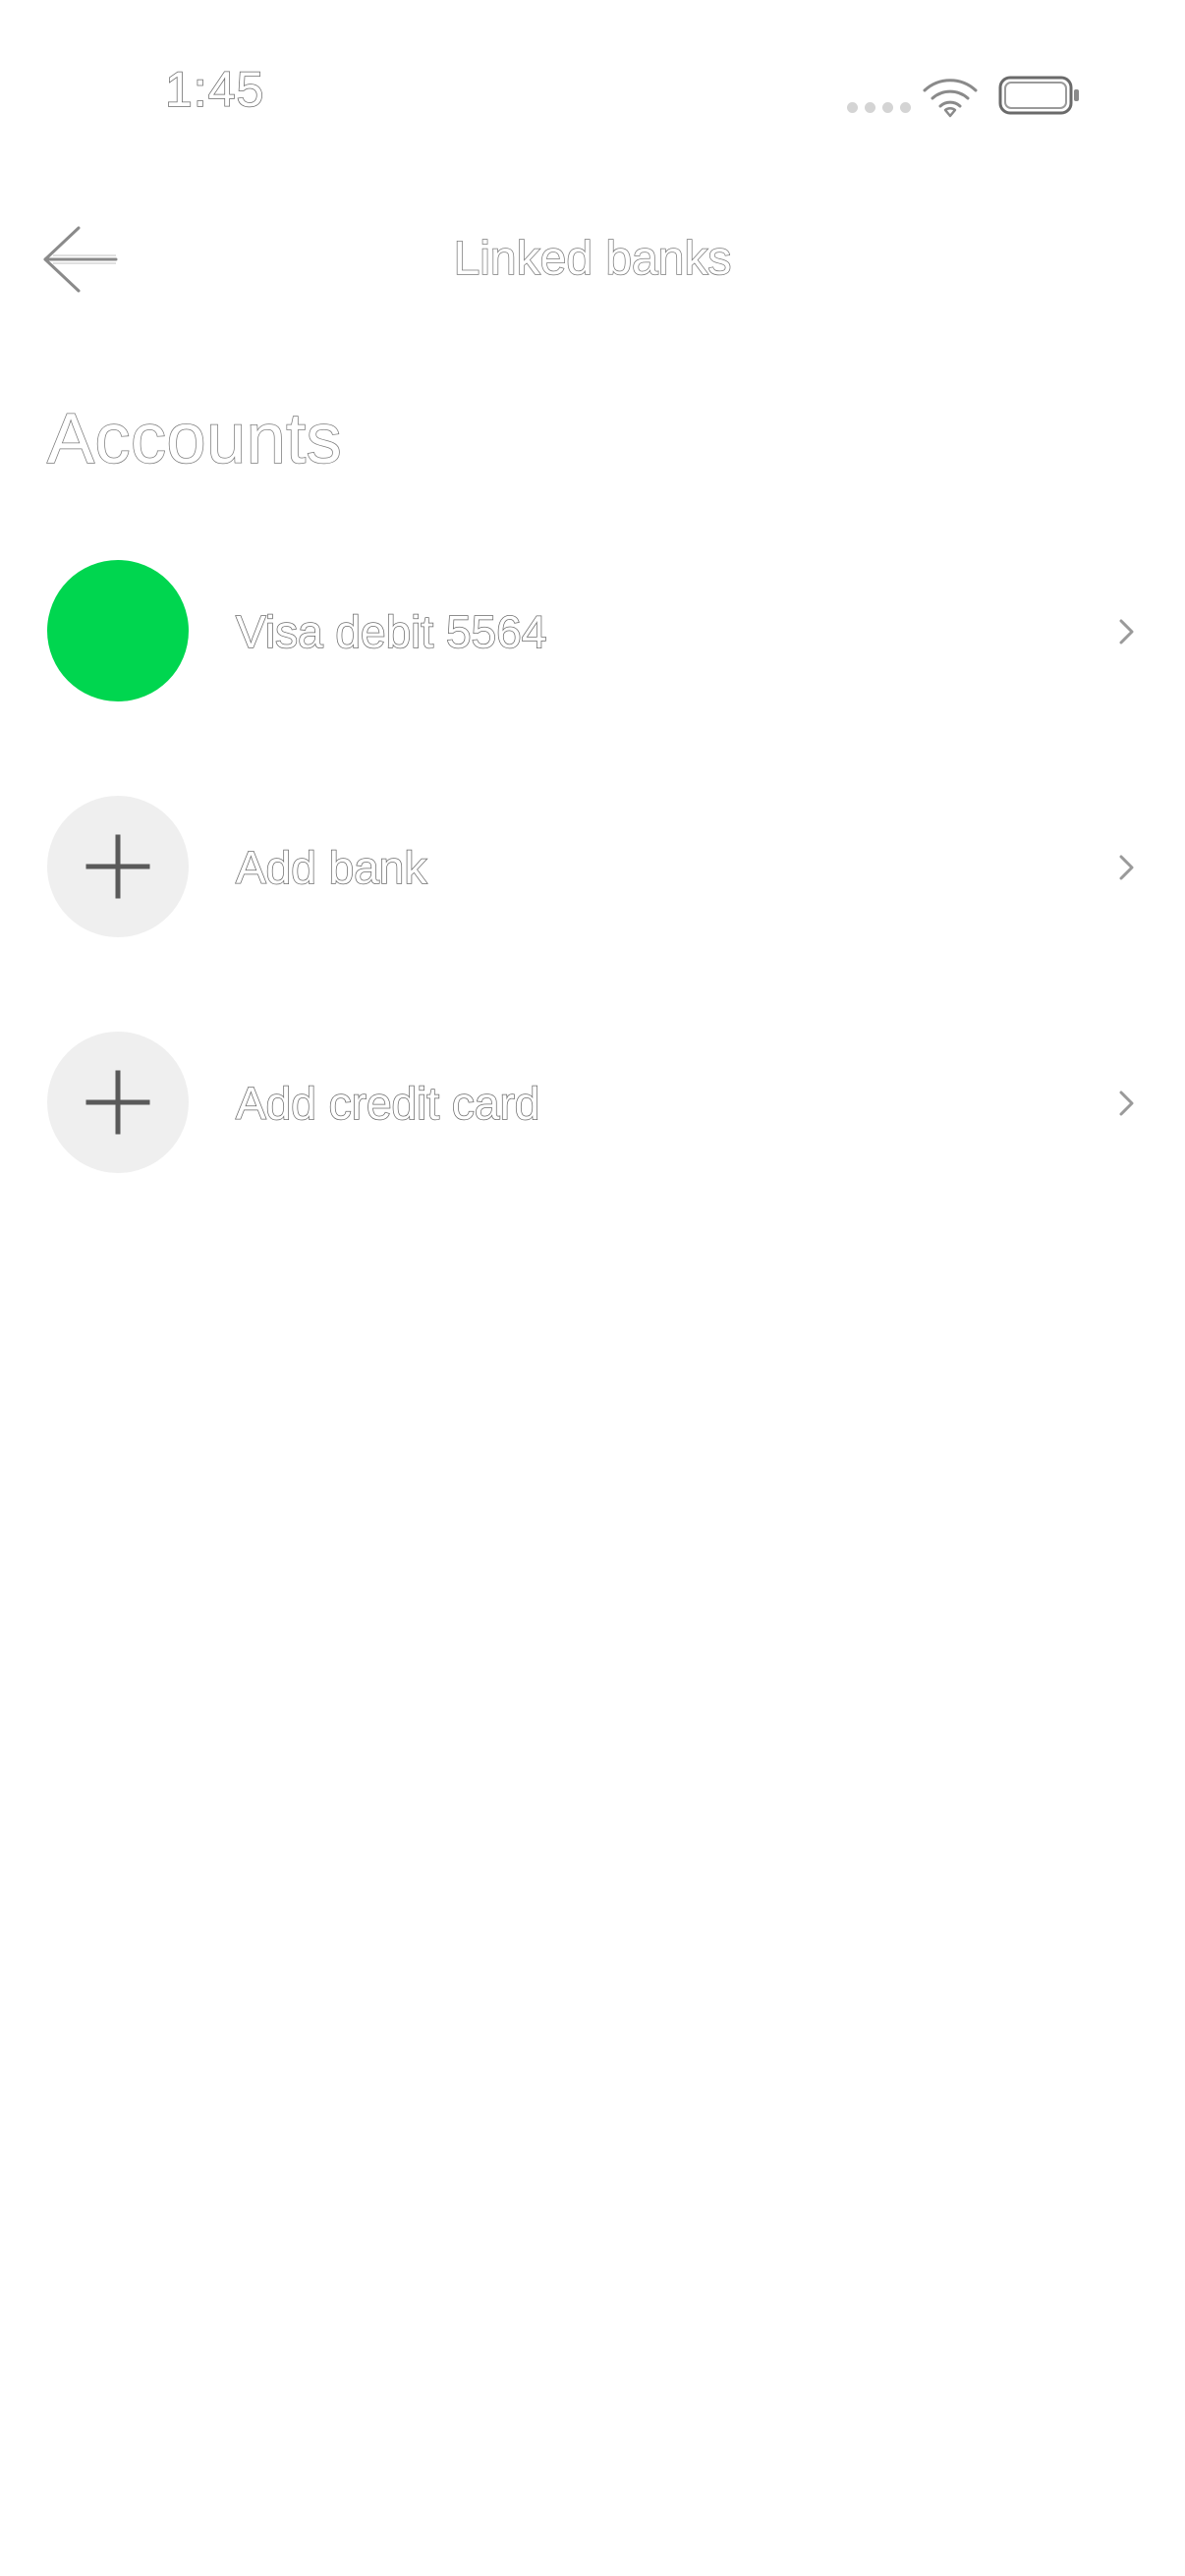  What do you see at coordinates (879, 107) in the screenshot?
I see `signal-dots-icon` at bounding box center [879, 107].